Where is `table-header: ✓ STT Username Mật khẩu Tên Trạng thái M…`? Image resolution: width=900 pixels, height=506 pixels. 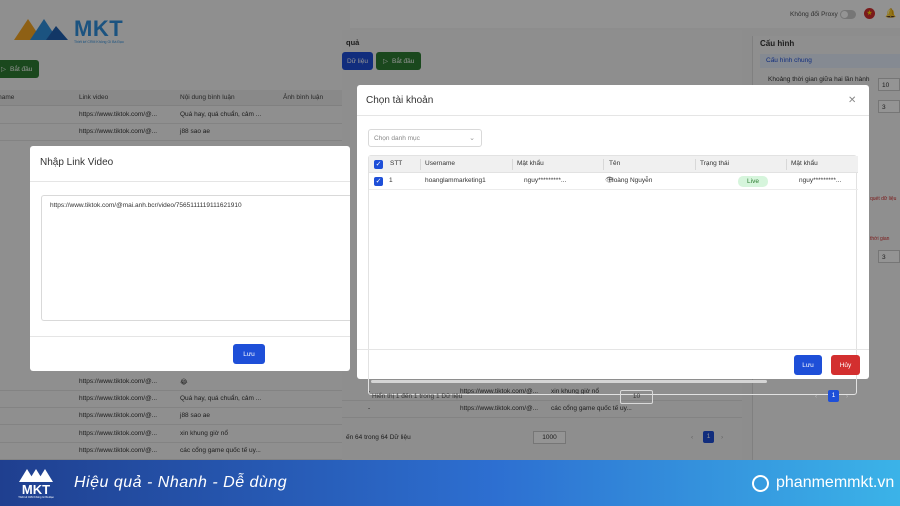 table-header: ✓ STT Username Mật khẩu Tên Trạng thái M… is located at coordinates (613, 164).